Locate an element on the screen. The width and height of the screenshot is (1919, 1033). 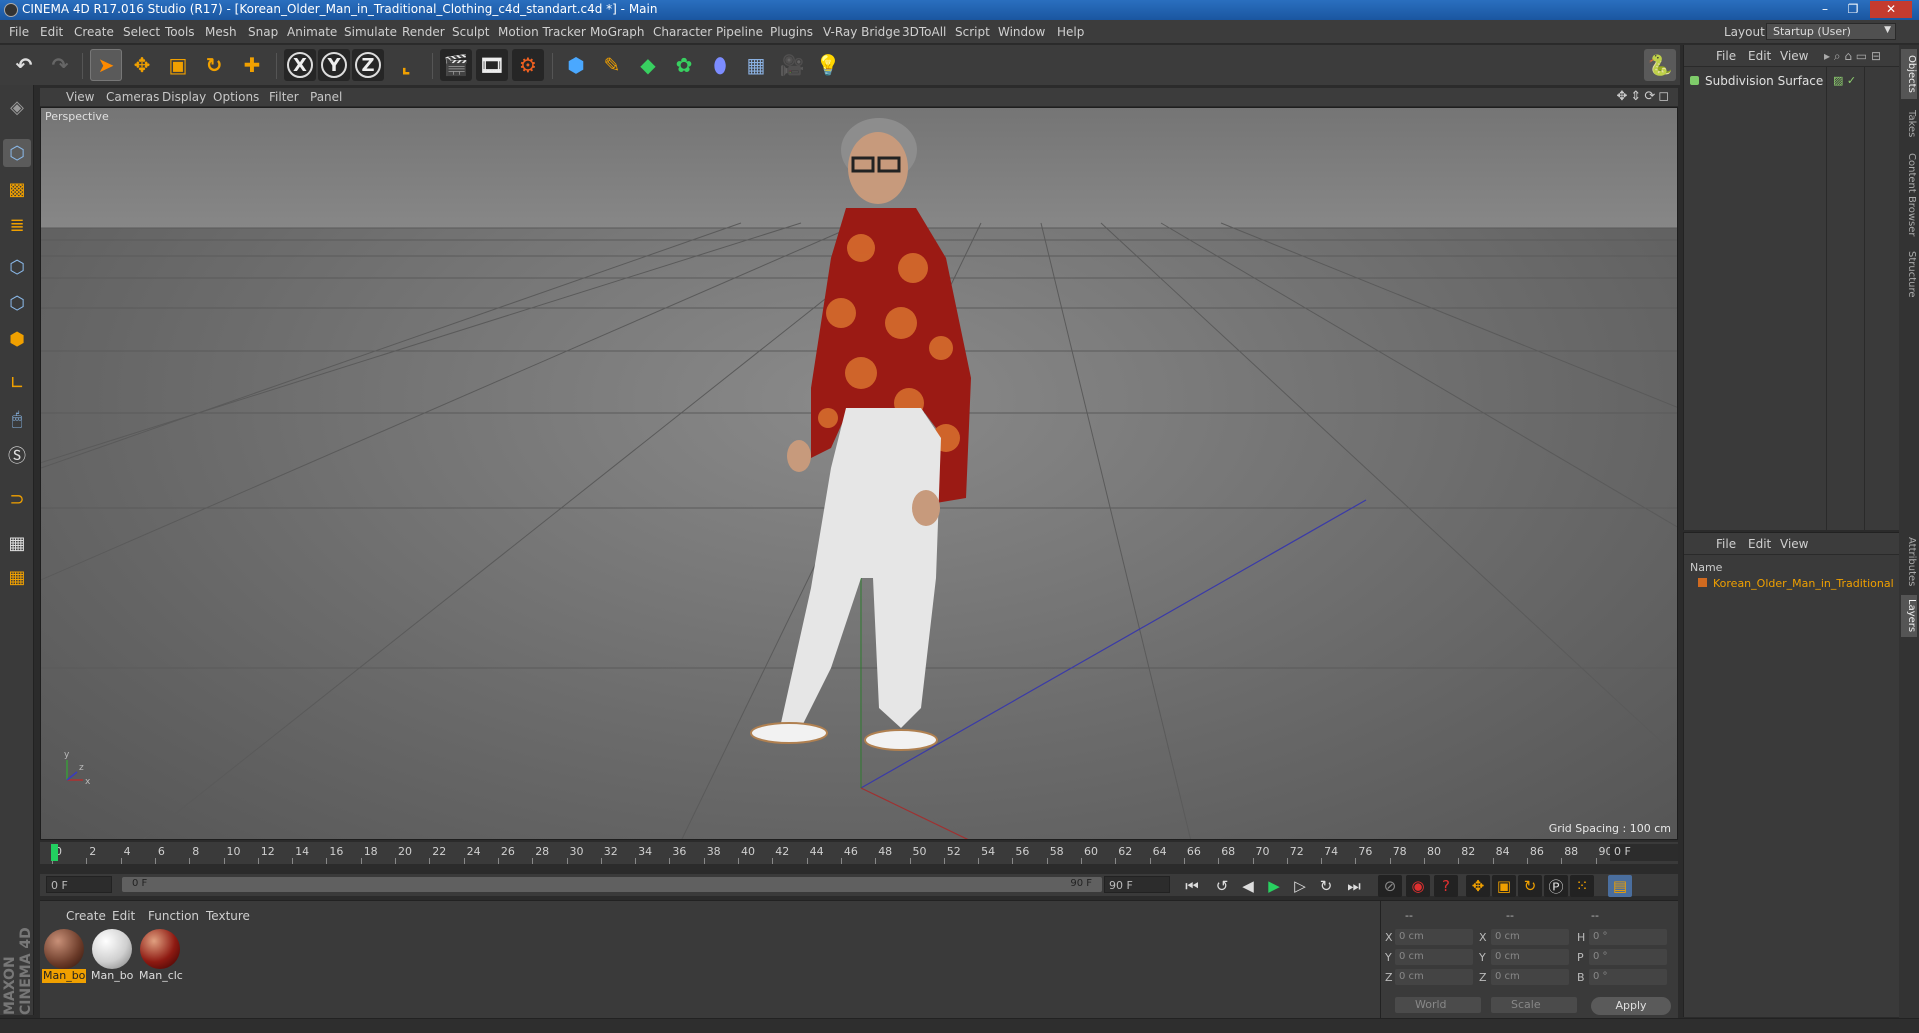
render-view-icon: 🎬 is located at coordinates (456, 65).